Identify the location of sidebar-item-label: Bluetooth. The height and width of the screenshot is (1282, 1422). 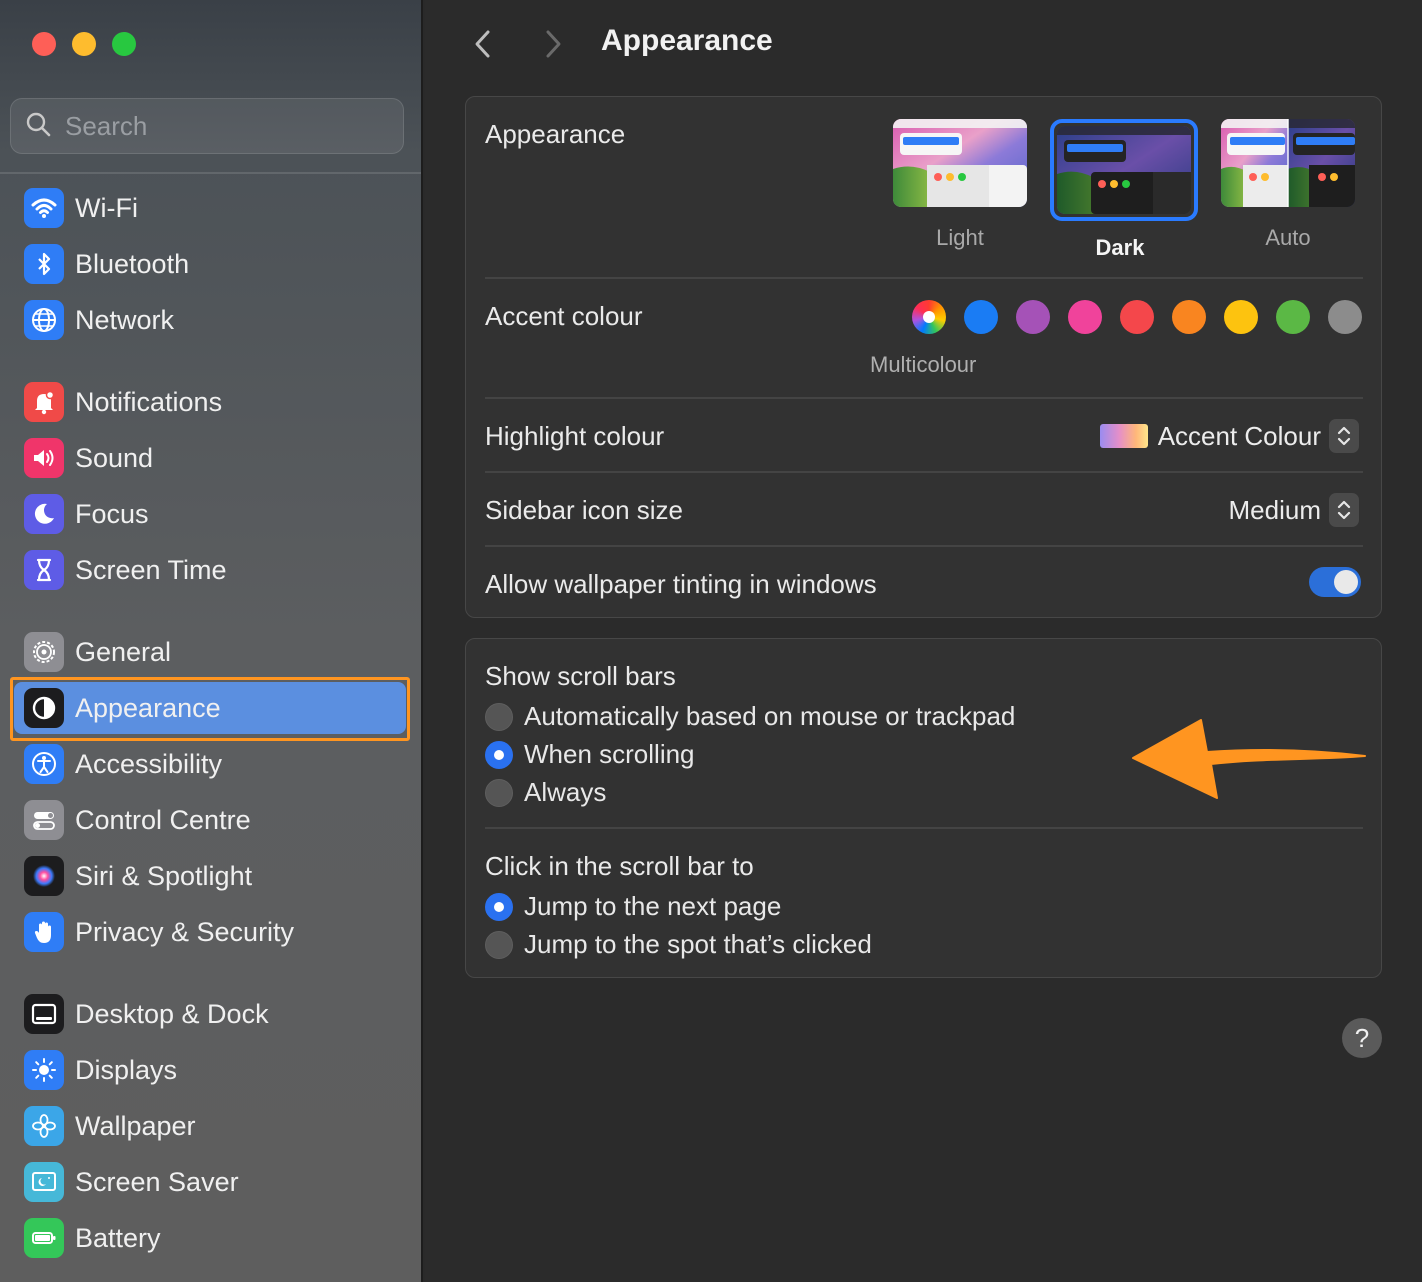
(132, 263).